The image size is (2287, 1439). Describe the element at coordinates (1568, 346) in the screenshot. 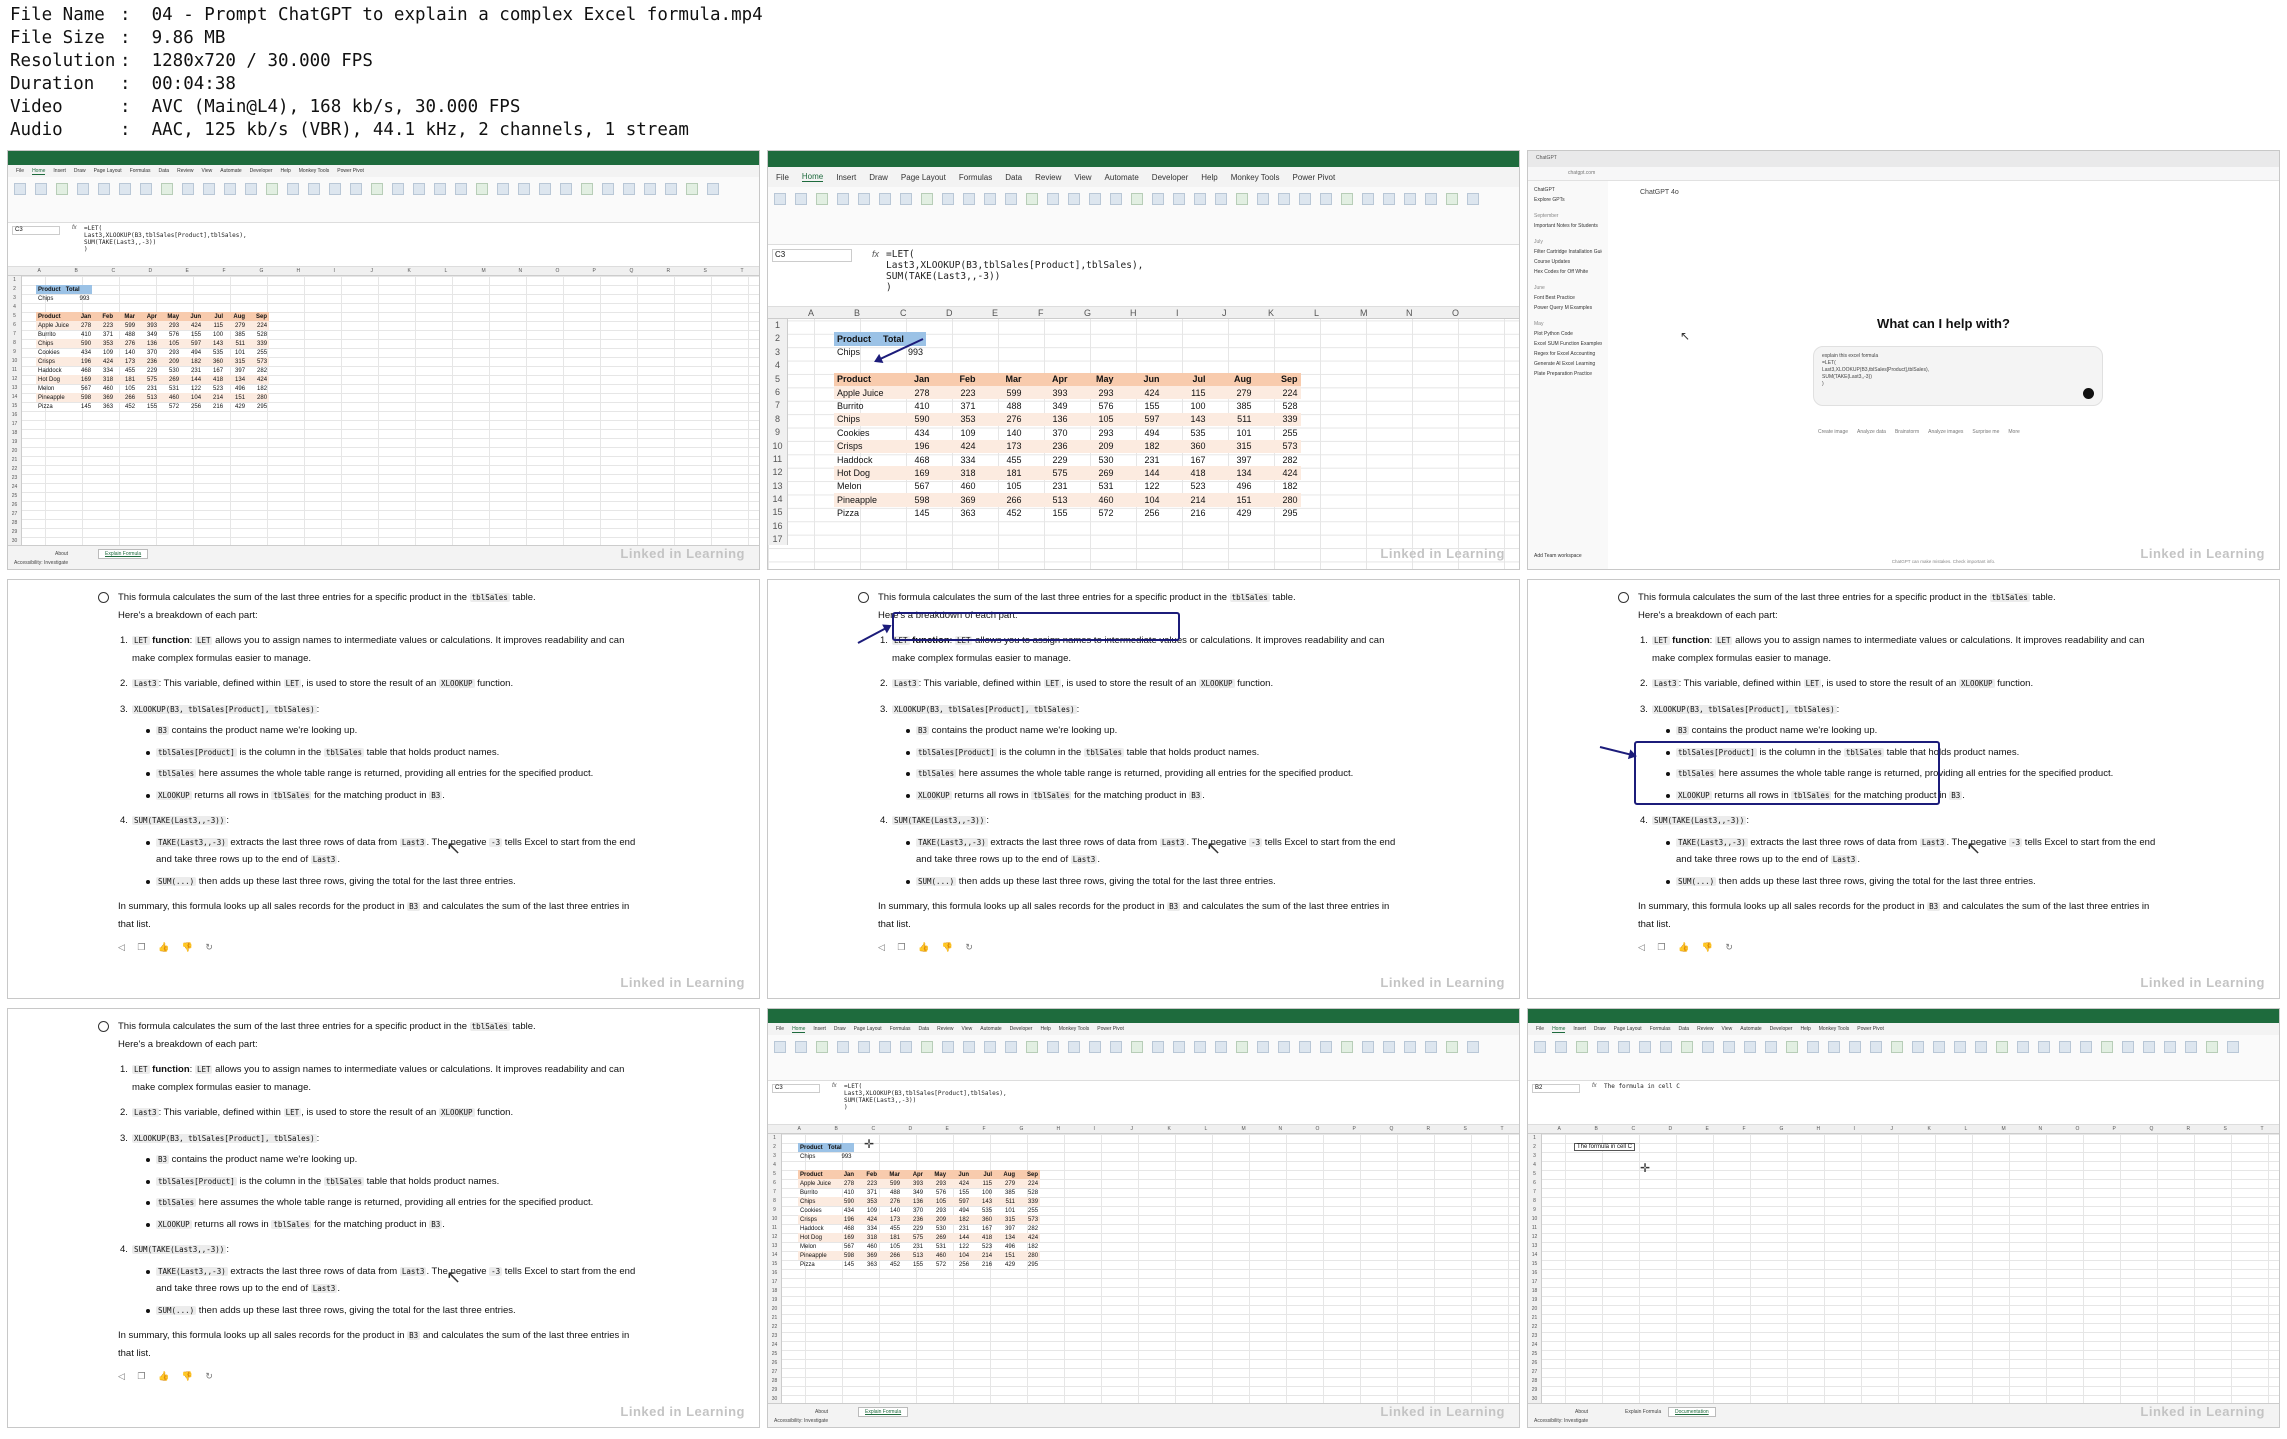

I see `sidebar-item: Excel SUM Function Examples` at that location.